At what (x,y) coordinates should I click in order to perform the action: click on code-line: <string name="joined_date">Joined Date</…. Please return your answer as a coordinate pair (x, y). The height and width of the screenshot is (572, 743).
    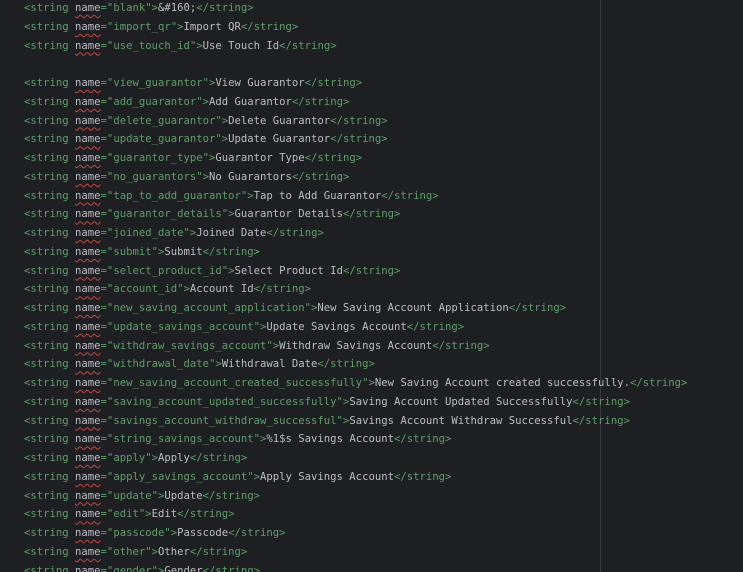
    Looking at the image, I should click on (383, 233).